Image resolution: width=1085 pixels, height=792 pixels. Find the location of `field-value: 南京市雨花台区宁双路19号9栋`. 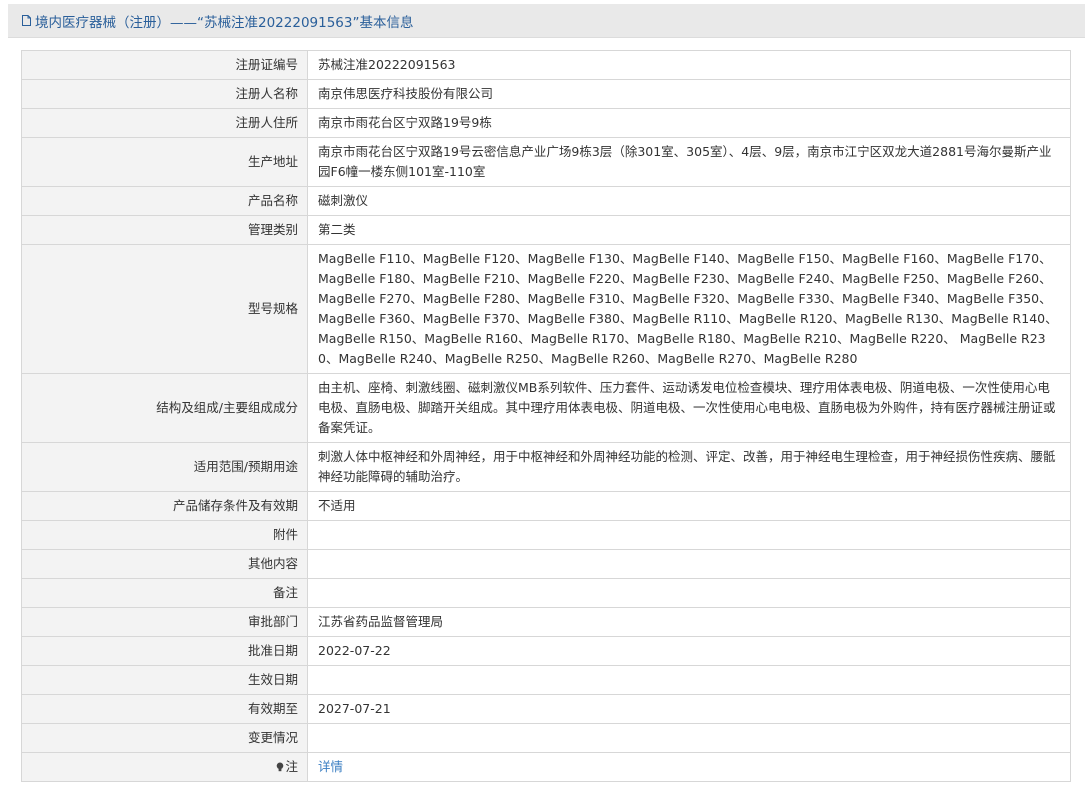

field-value: 南京市雨花台区宁双路19号9栋 is located at coordinates (689, 123).